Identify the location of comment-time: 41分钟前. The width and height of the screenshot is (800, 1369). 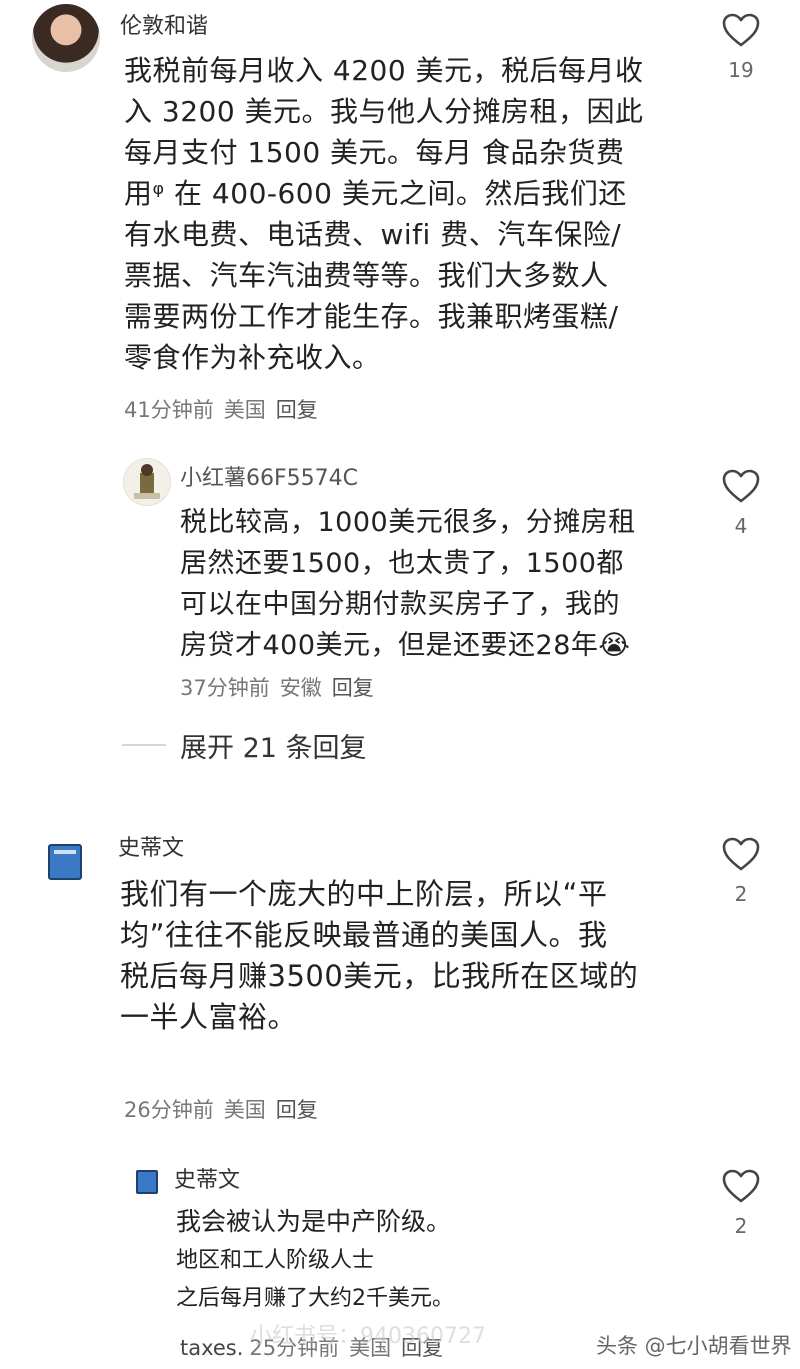
(169, 410).